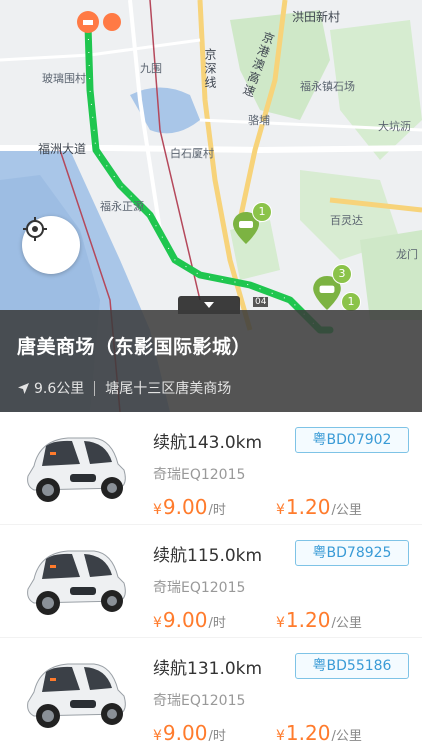  What do you see at coordinates (407, 254) in the screenshot?
I see `map-label: 龙门` at bounding box center [407, 254].